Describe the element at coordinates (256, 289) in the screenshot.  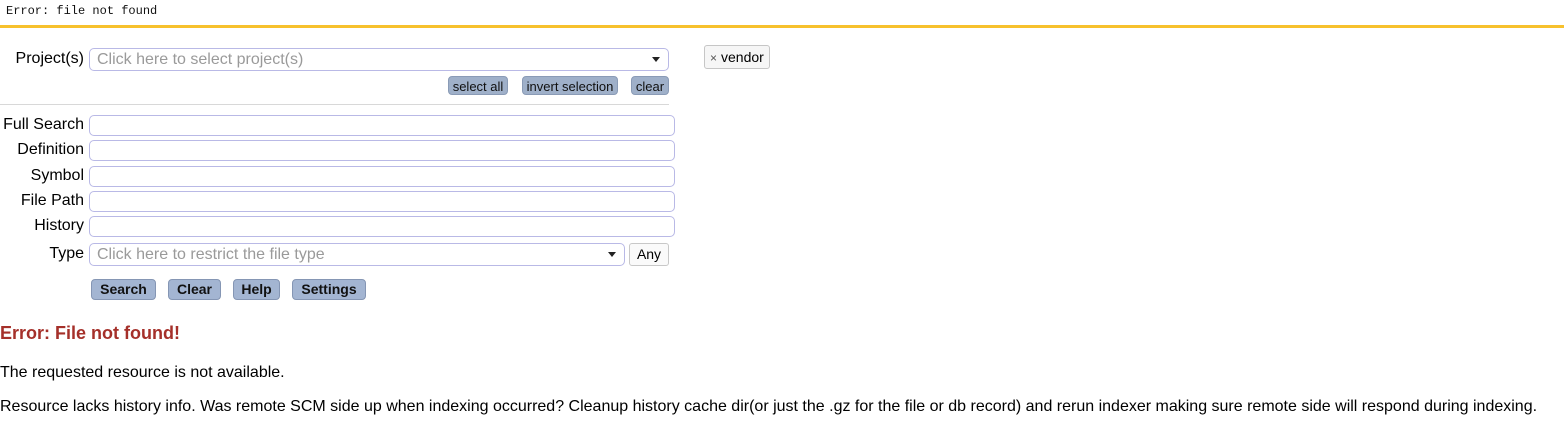
I see `help-button: Help` at that location.